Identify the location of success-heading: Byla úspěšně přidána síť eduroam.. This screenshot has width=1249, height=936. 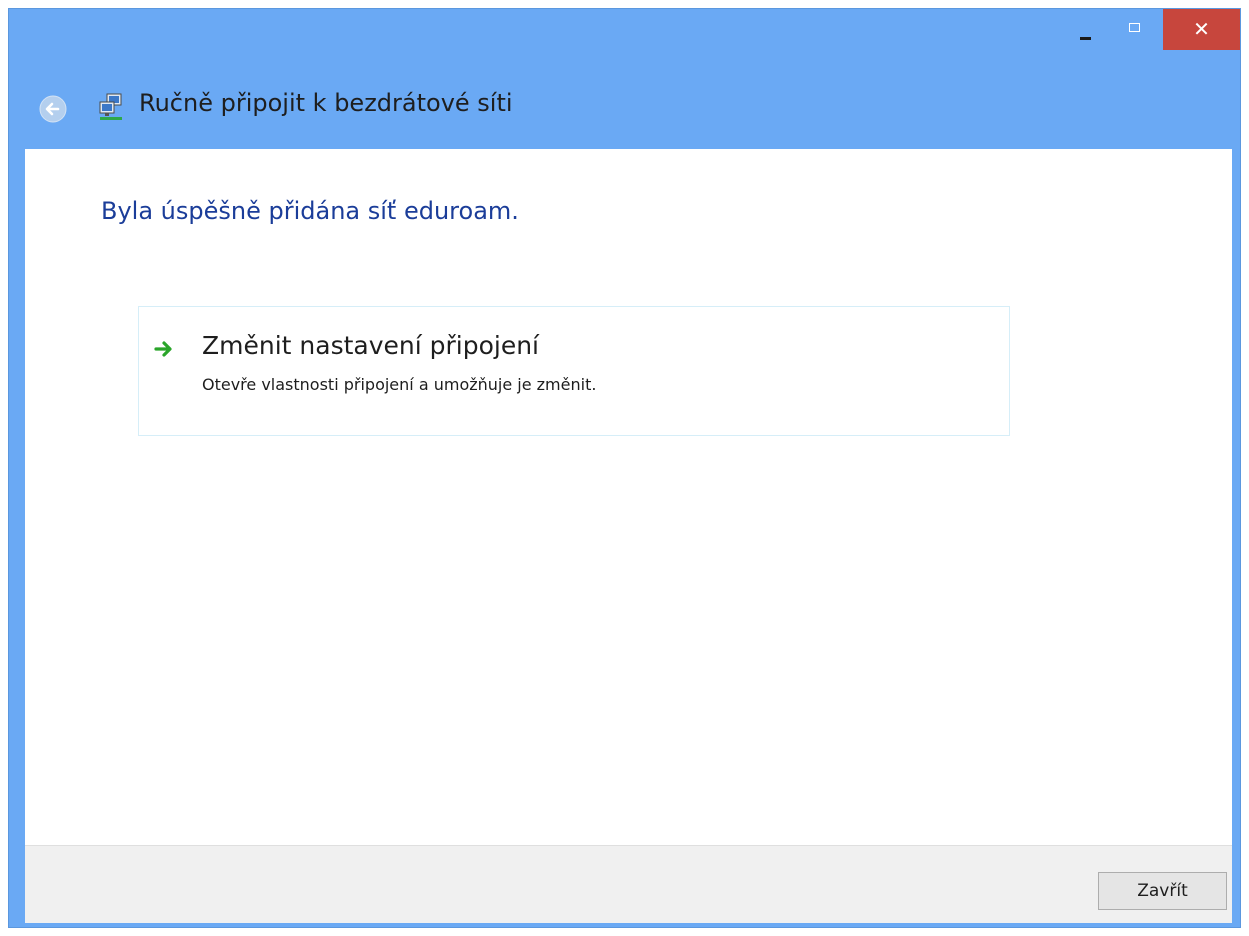
(310, 211).